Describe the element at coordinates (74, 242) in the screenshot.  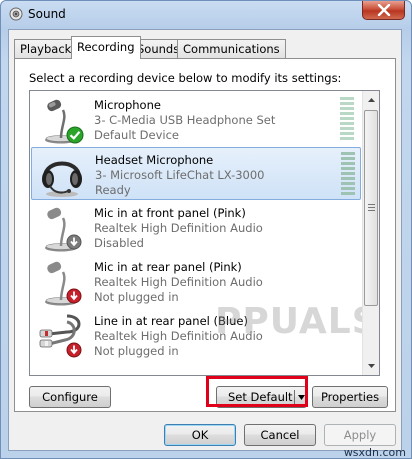
I see `disabled-arrow-icon` at that location.